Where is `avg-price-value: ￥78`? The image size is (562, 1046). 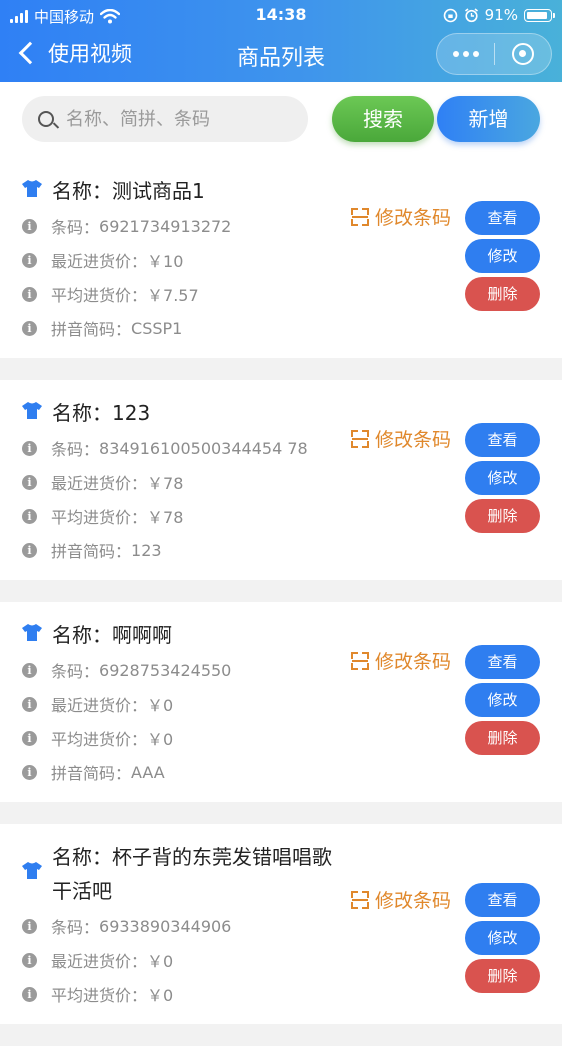 avg-price-value: ￥78 is located at coordinates (165, 517).